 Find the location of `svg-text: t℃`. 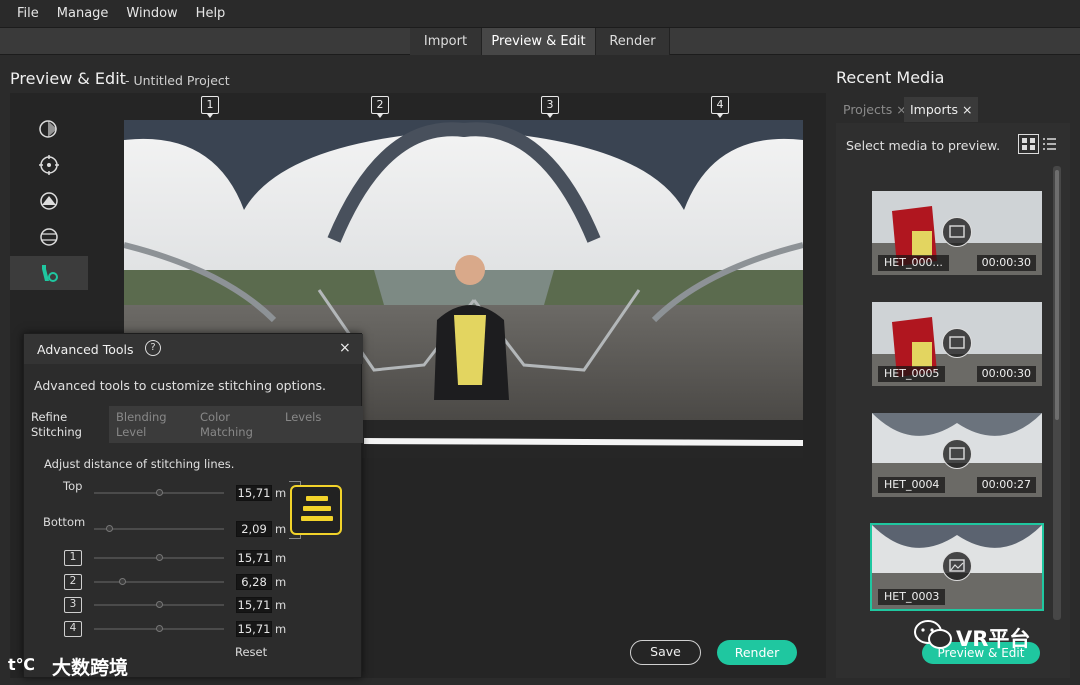

svg-text: t℃ is located at coordinates (21, 664).